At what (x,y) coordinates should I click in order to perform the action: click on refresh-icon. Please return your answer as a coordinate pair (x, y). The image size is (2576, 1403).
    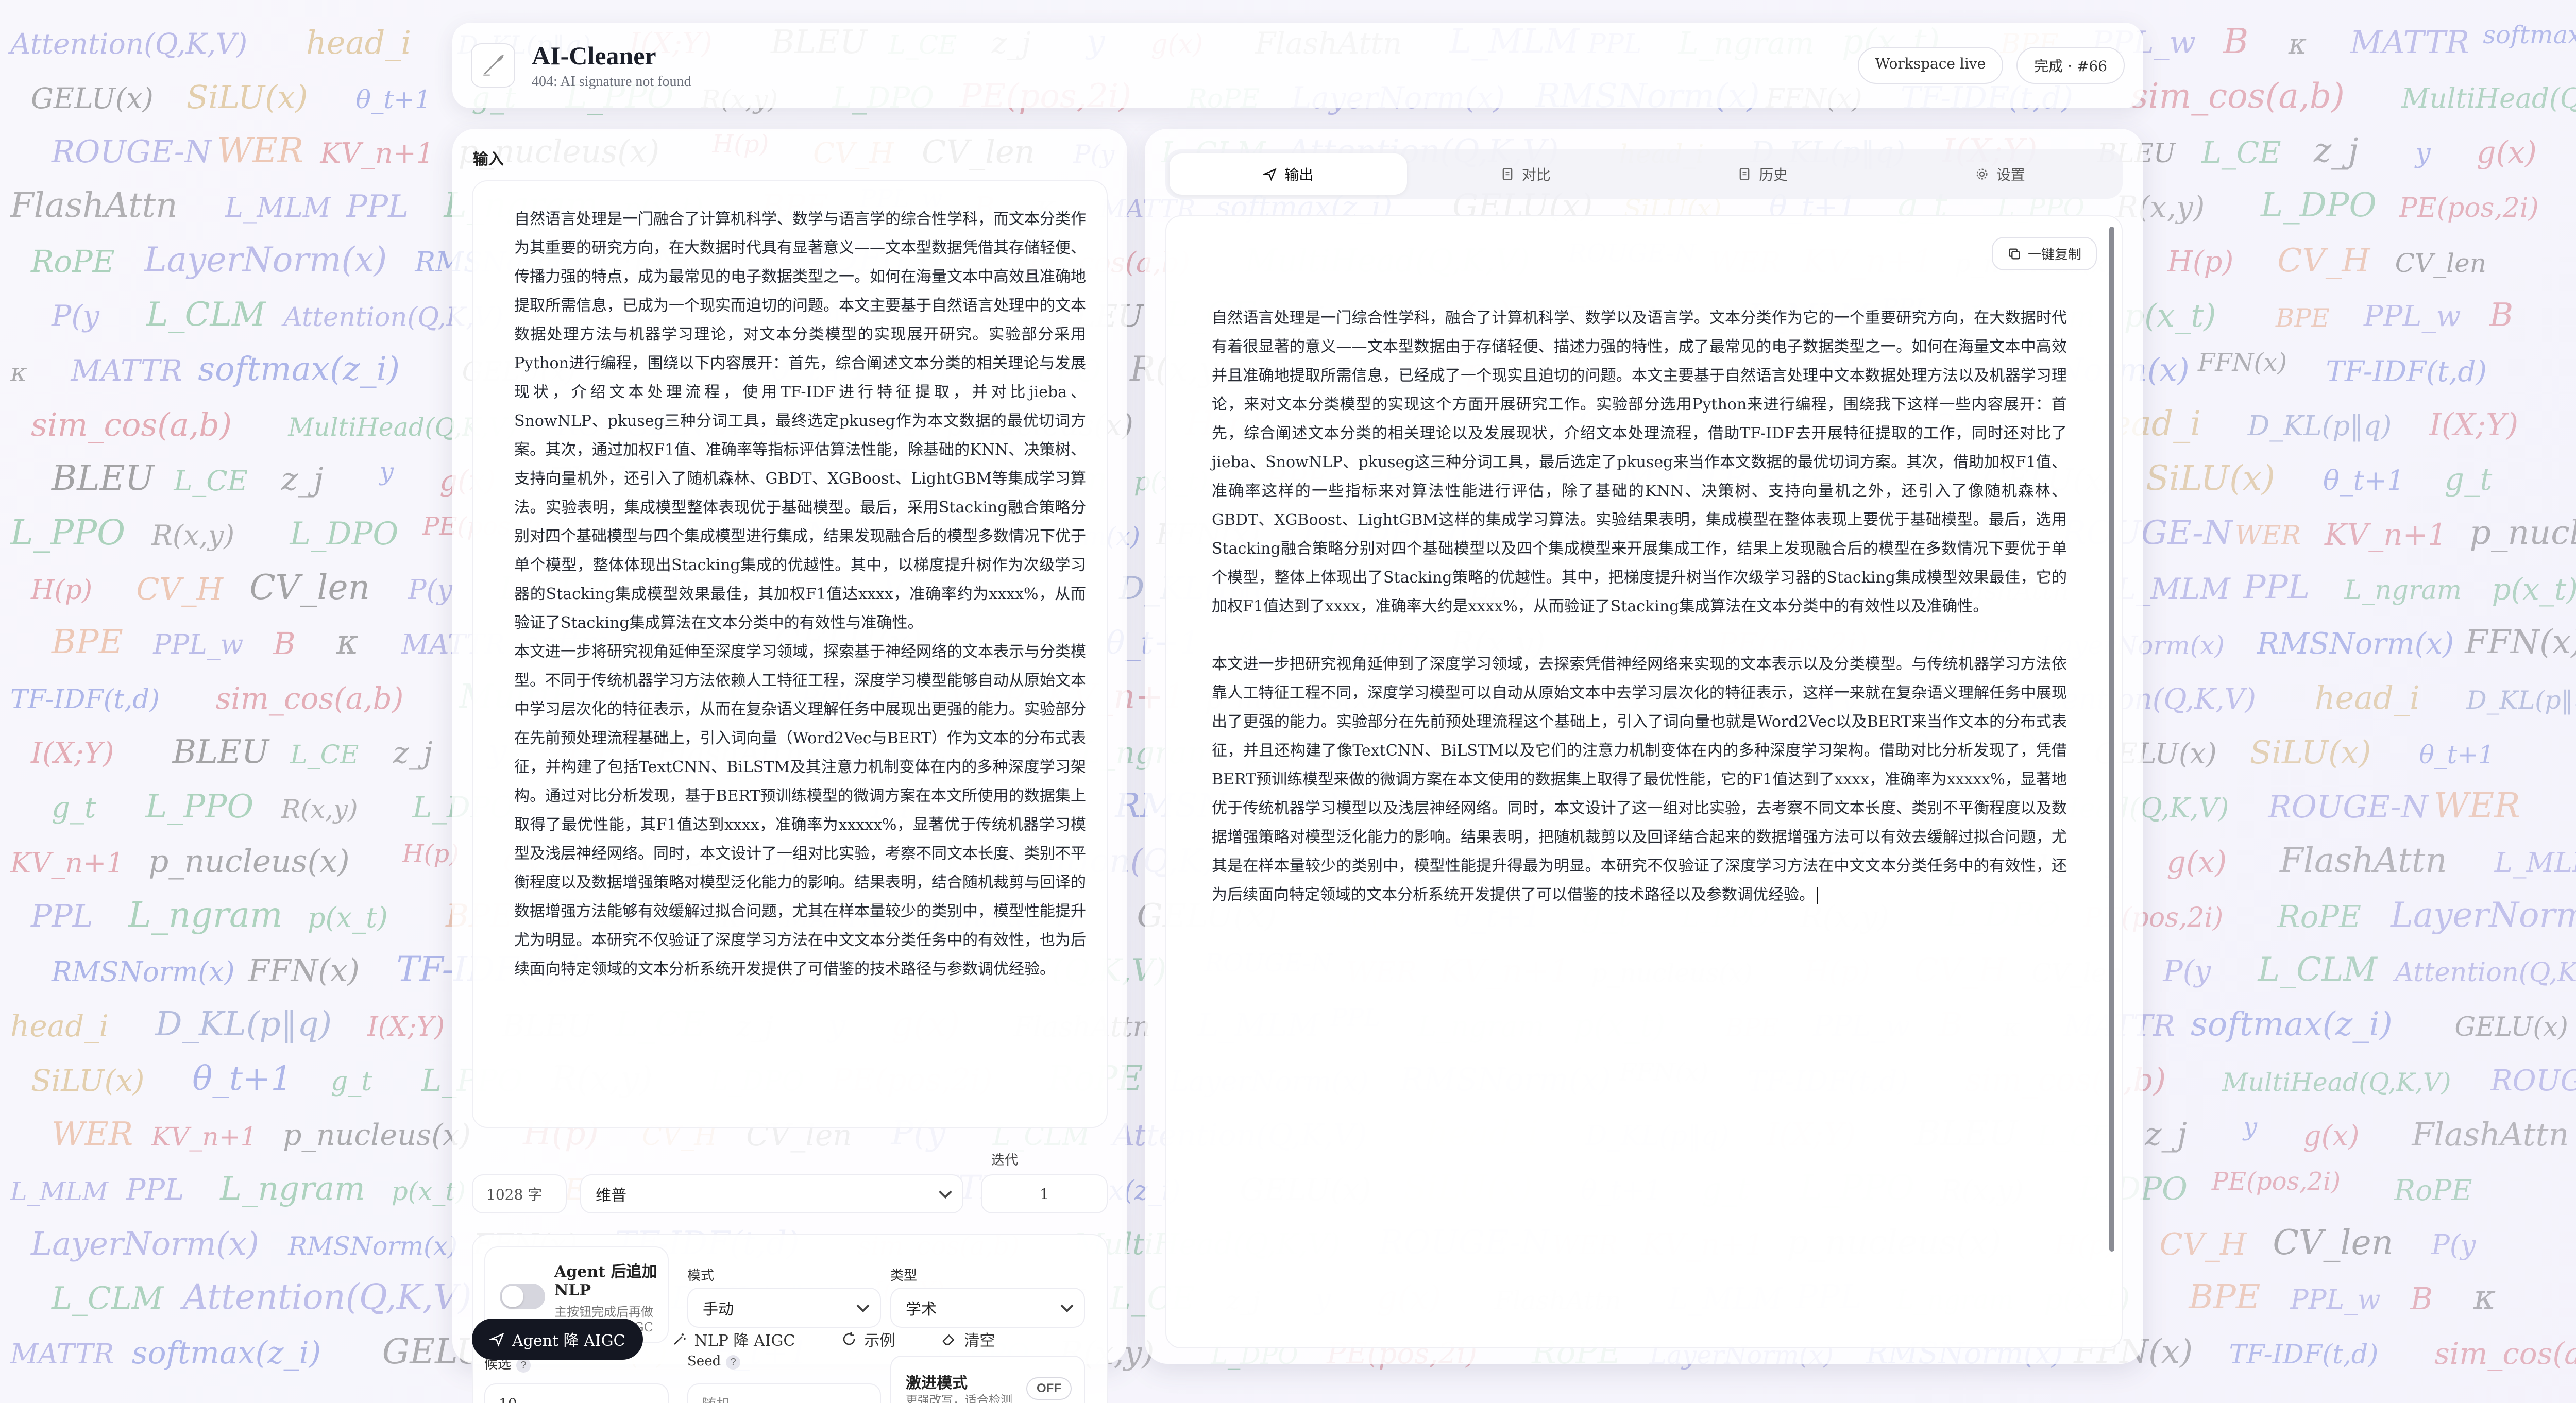
    Looking at the image, I should click on (849, 1338).